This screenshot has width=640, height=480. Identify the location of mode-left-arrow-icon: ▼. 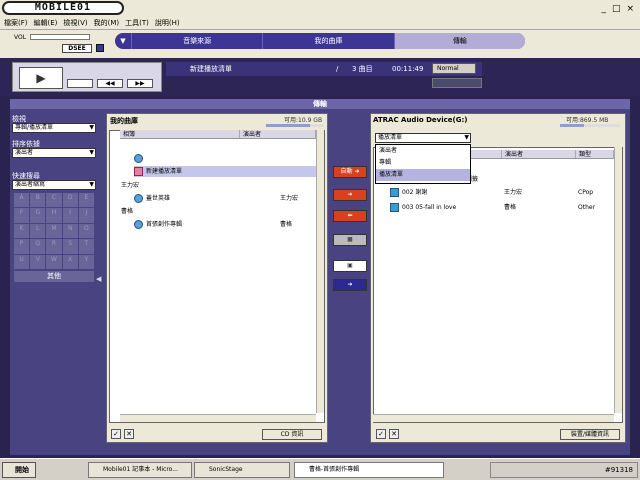
(123, 41).